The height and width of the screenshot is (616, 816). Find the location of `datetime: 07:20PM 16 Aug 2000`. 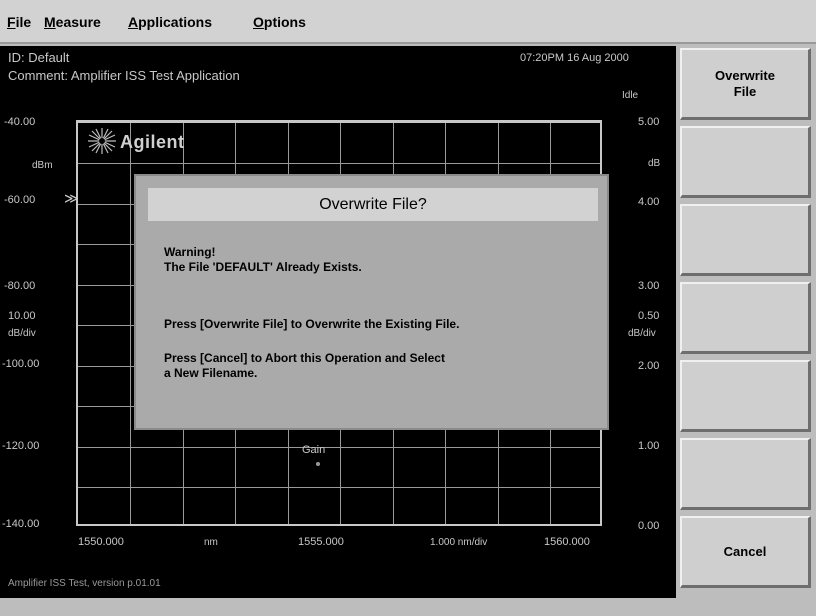

datetime: 07:20PM 16 Aug 2000 is located at coordinates (574, 58).